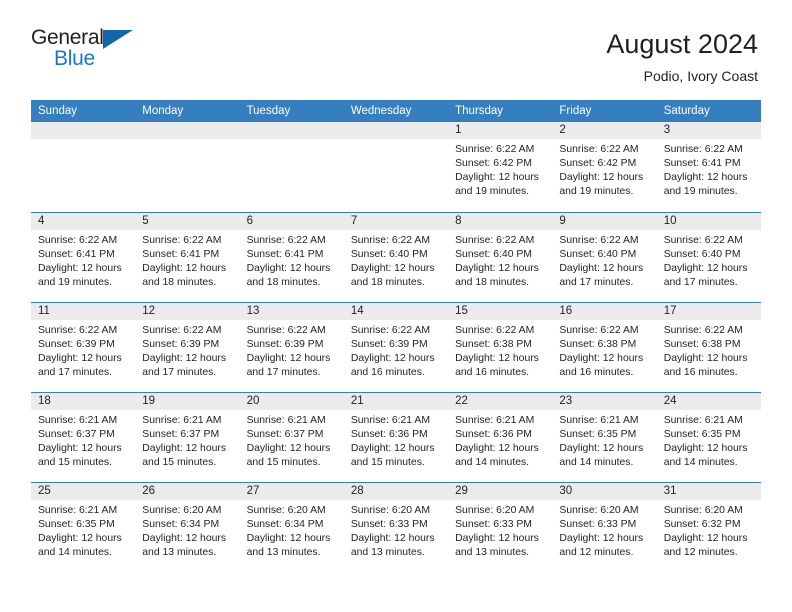  Describe the element at coordinates (118, 39) in the screenshot. I see `triangle-icon` at that location.